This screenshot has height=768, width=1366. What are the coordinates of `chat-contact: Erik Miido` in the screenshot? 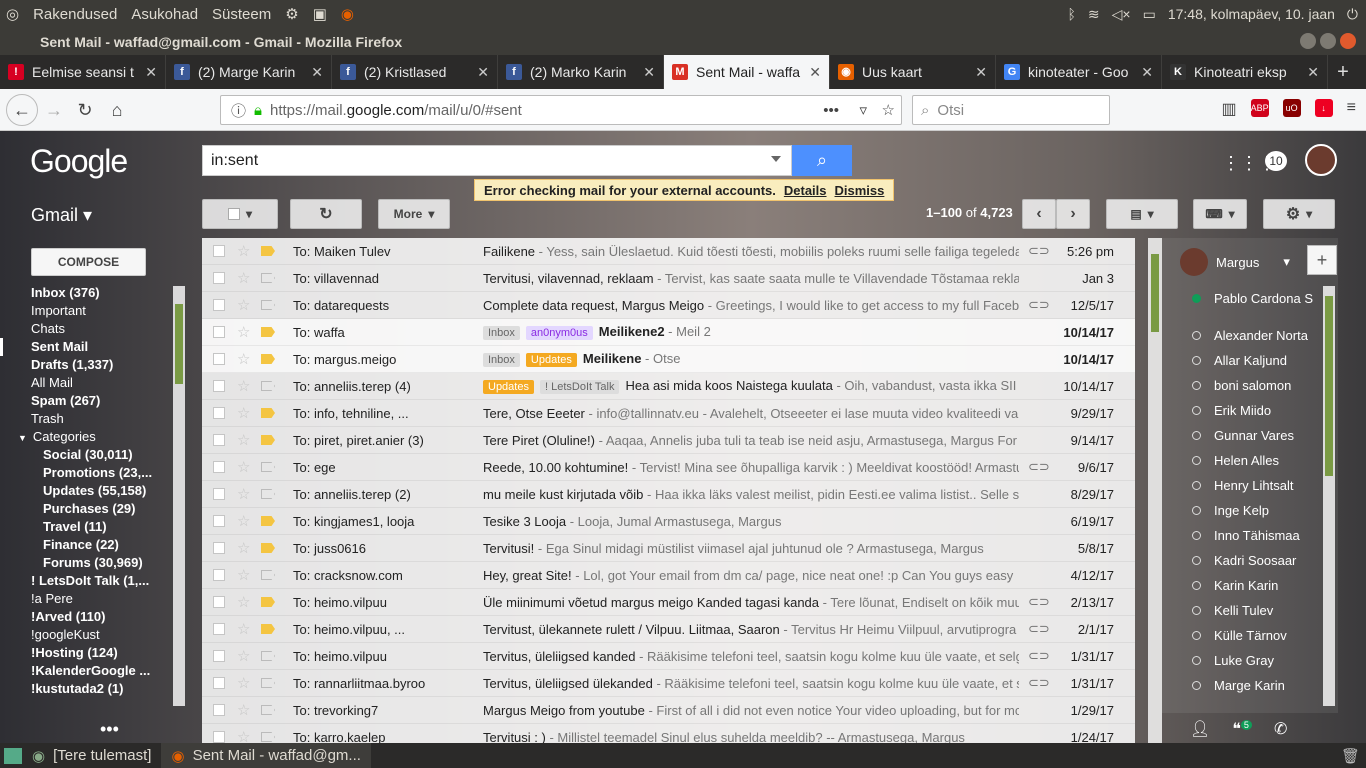 It's located at (1250, 410).